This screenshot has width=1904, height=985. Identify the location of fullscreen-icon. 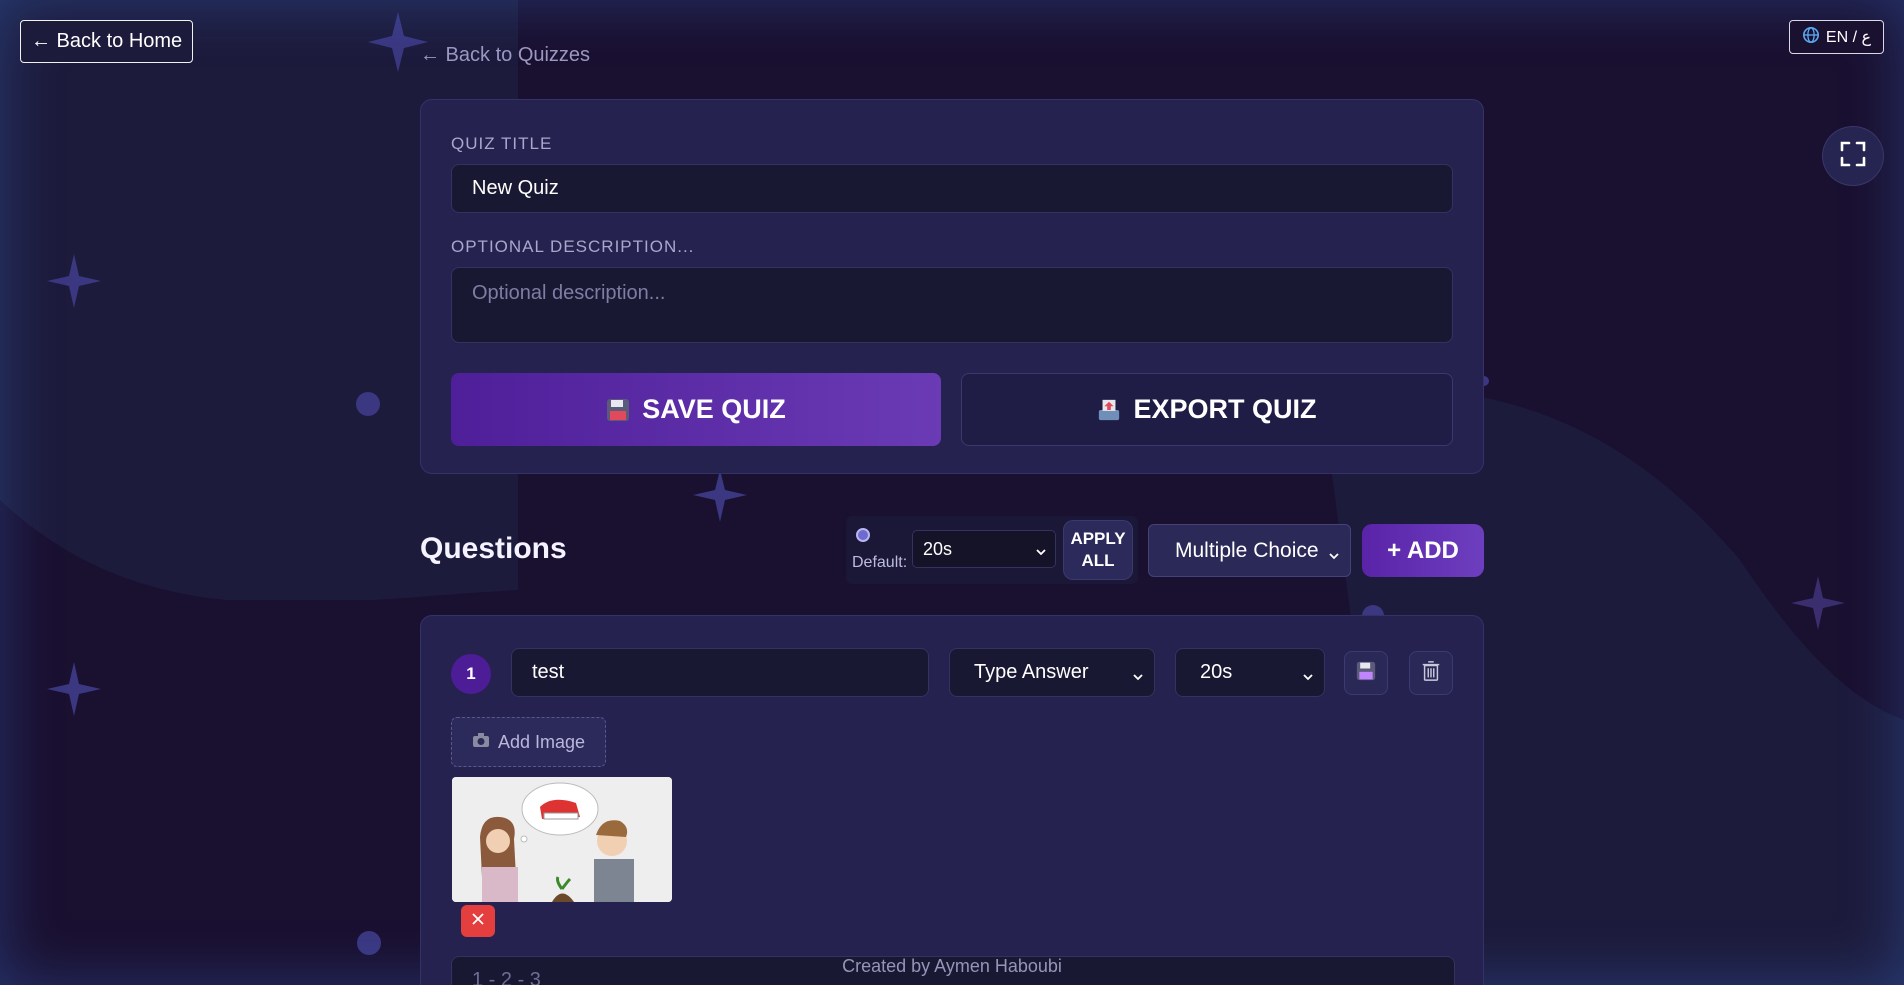
(1853, 156).